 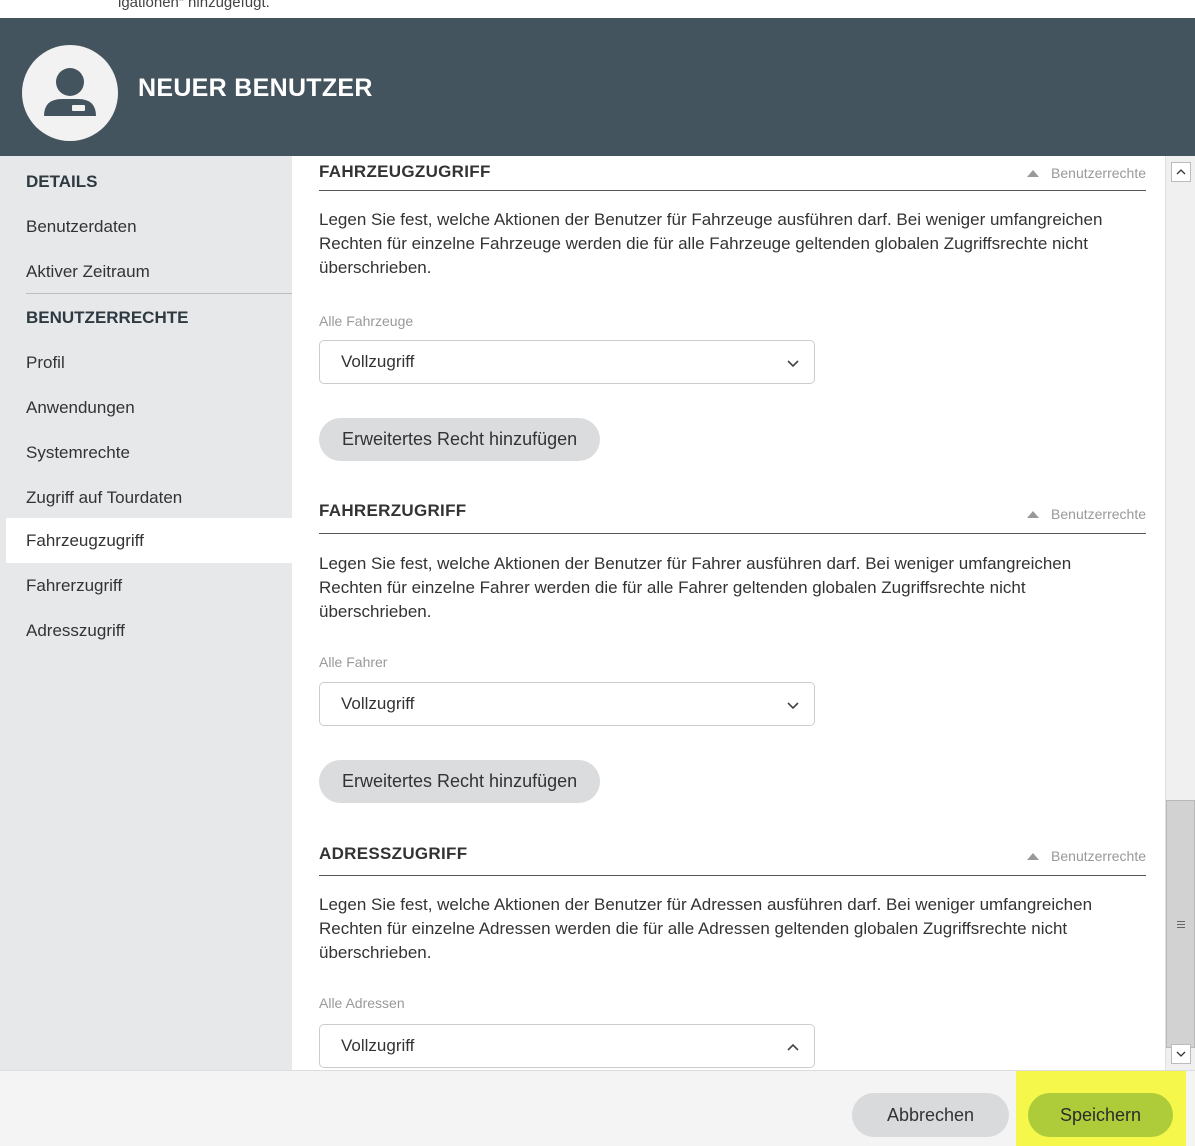 What do you see at coordinates (353, 662) in the screenshot?
I see `field-label-alle-fahrer: Alle Fahrer` at bounding box center [353, 662].